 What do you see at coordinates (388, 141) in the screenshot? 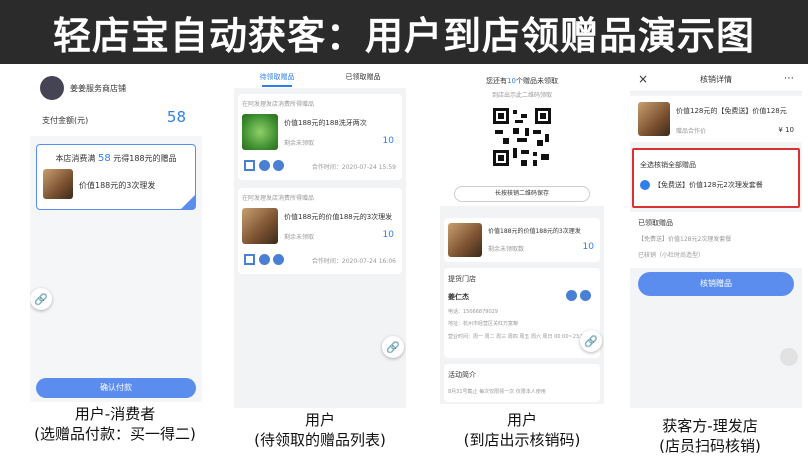
I see `card1-count: 10` at bounding box center [388, 141].